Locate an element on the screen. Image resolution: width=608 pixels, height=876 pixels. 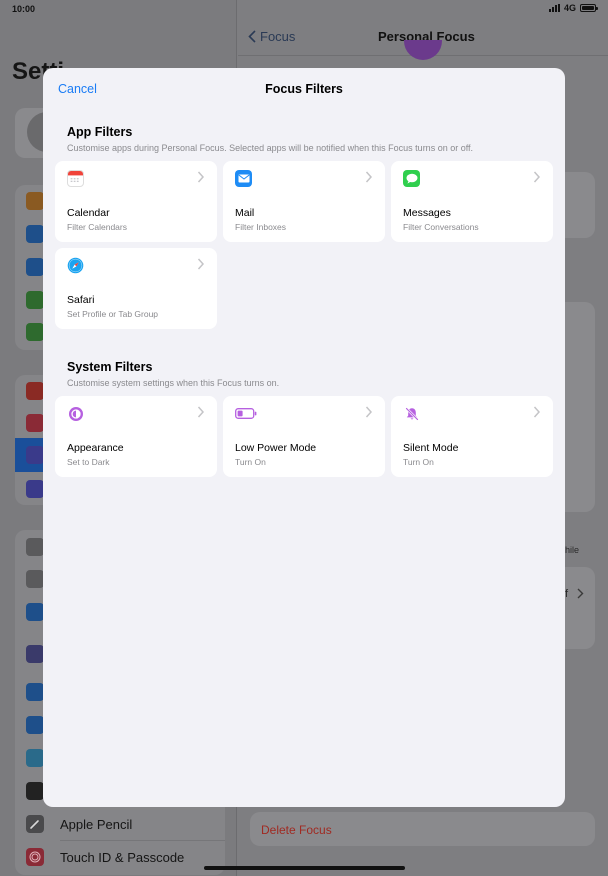
bluetooth-icon is located at coordinates (35, 267).